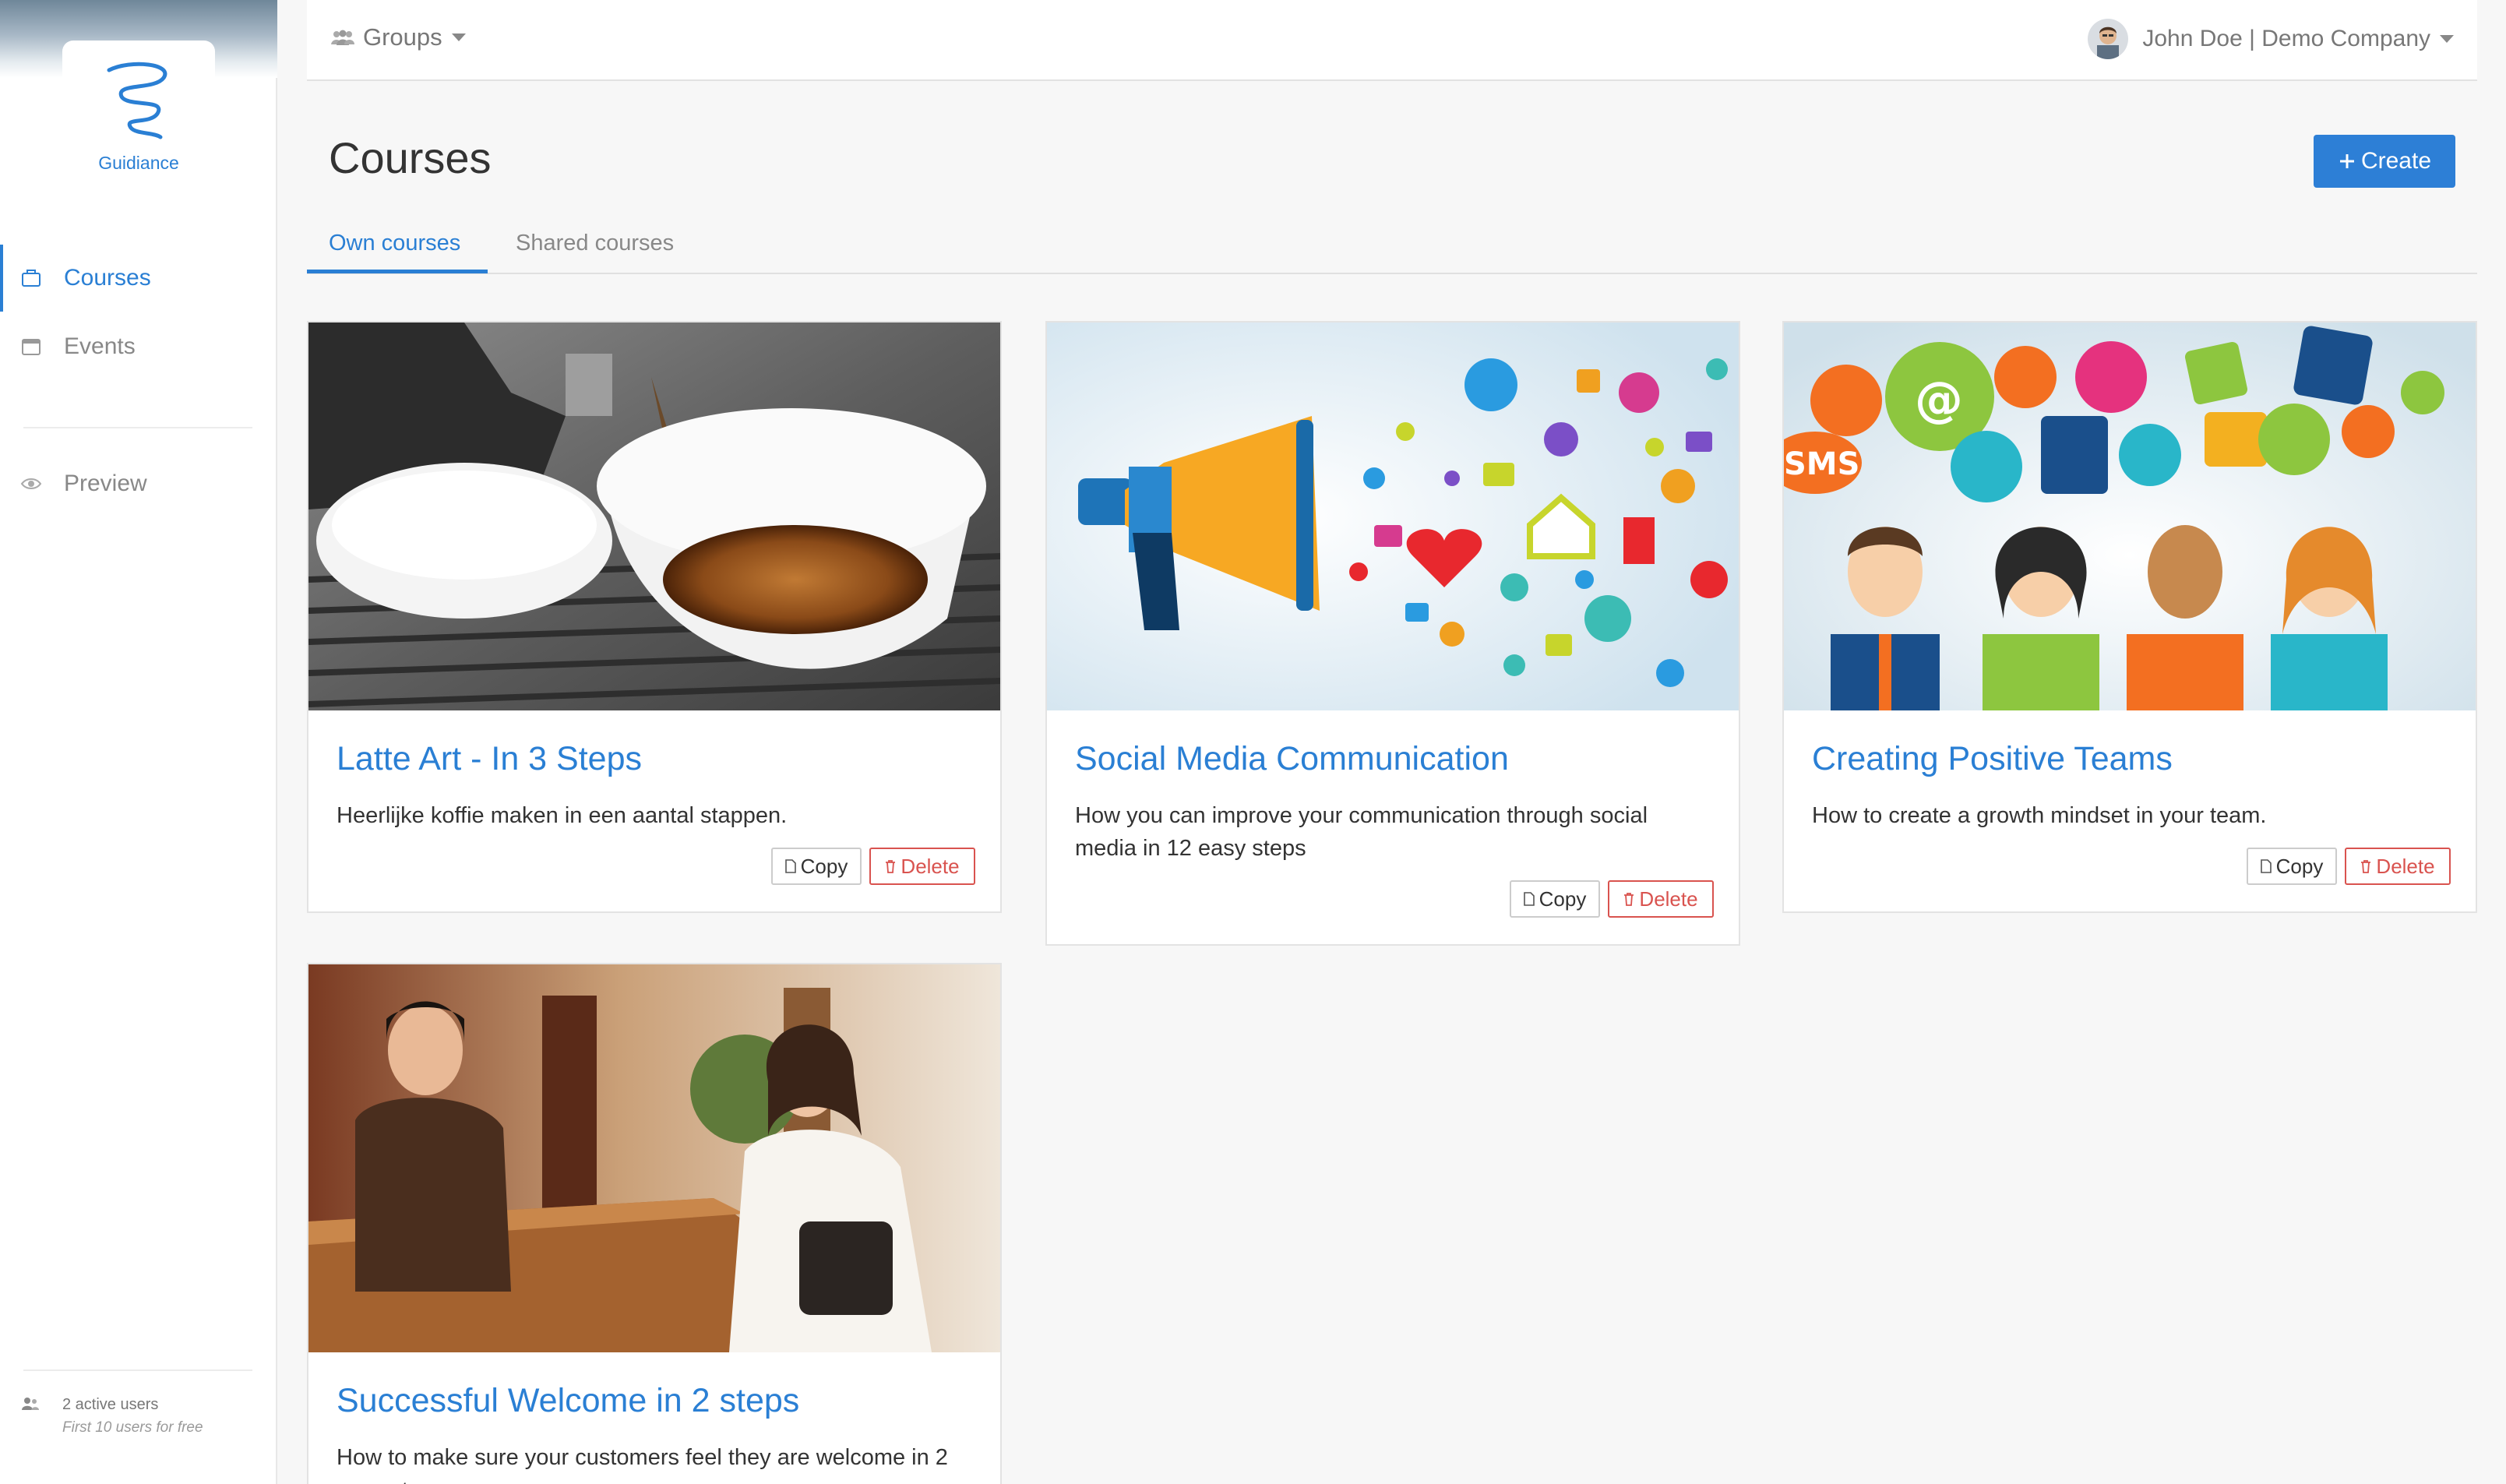 The height and width of the screenshot is (1484, 2506). Describe the element at coordinates (595, 244) in the screenshot. I see `tab-shared-courses: Shared courses` at that location.